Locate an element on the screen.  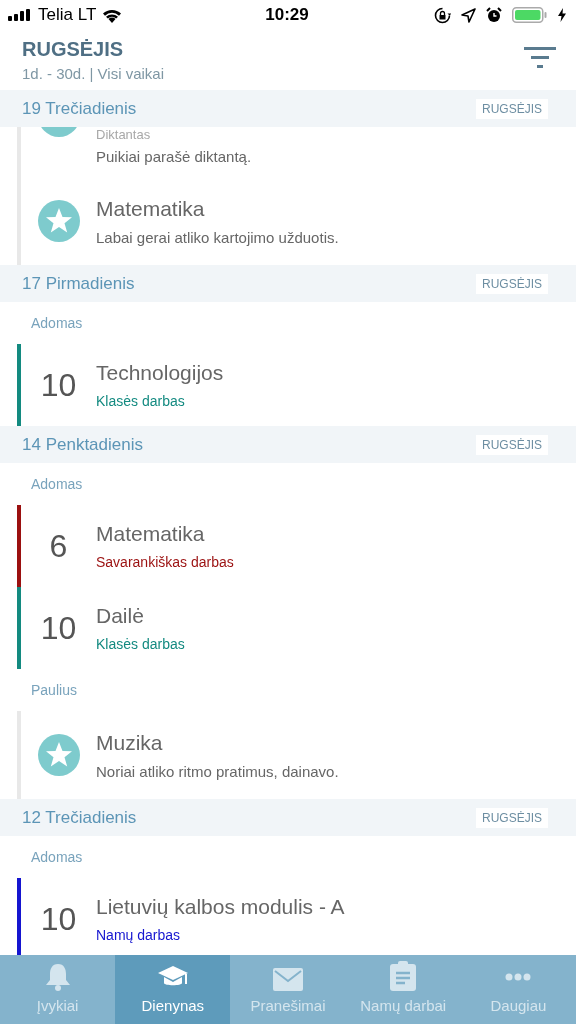
month-title: RUGSĖJIS is located at coordinates (73, 49).